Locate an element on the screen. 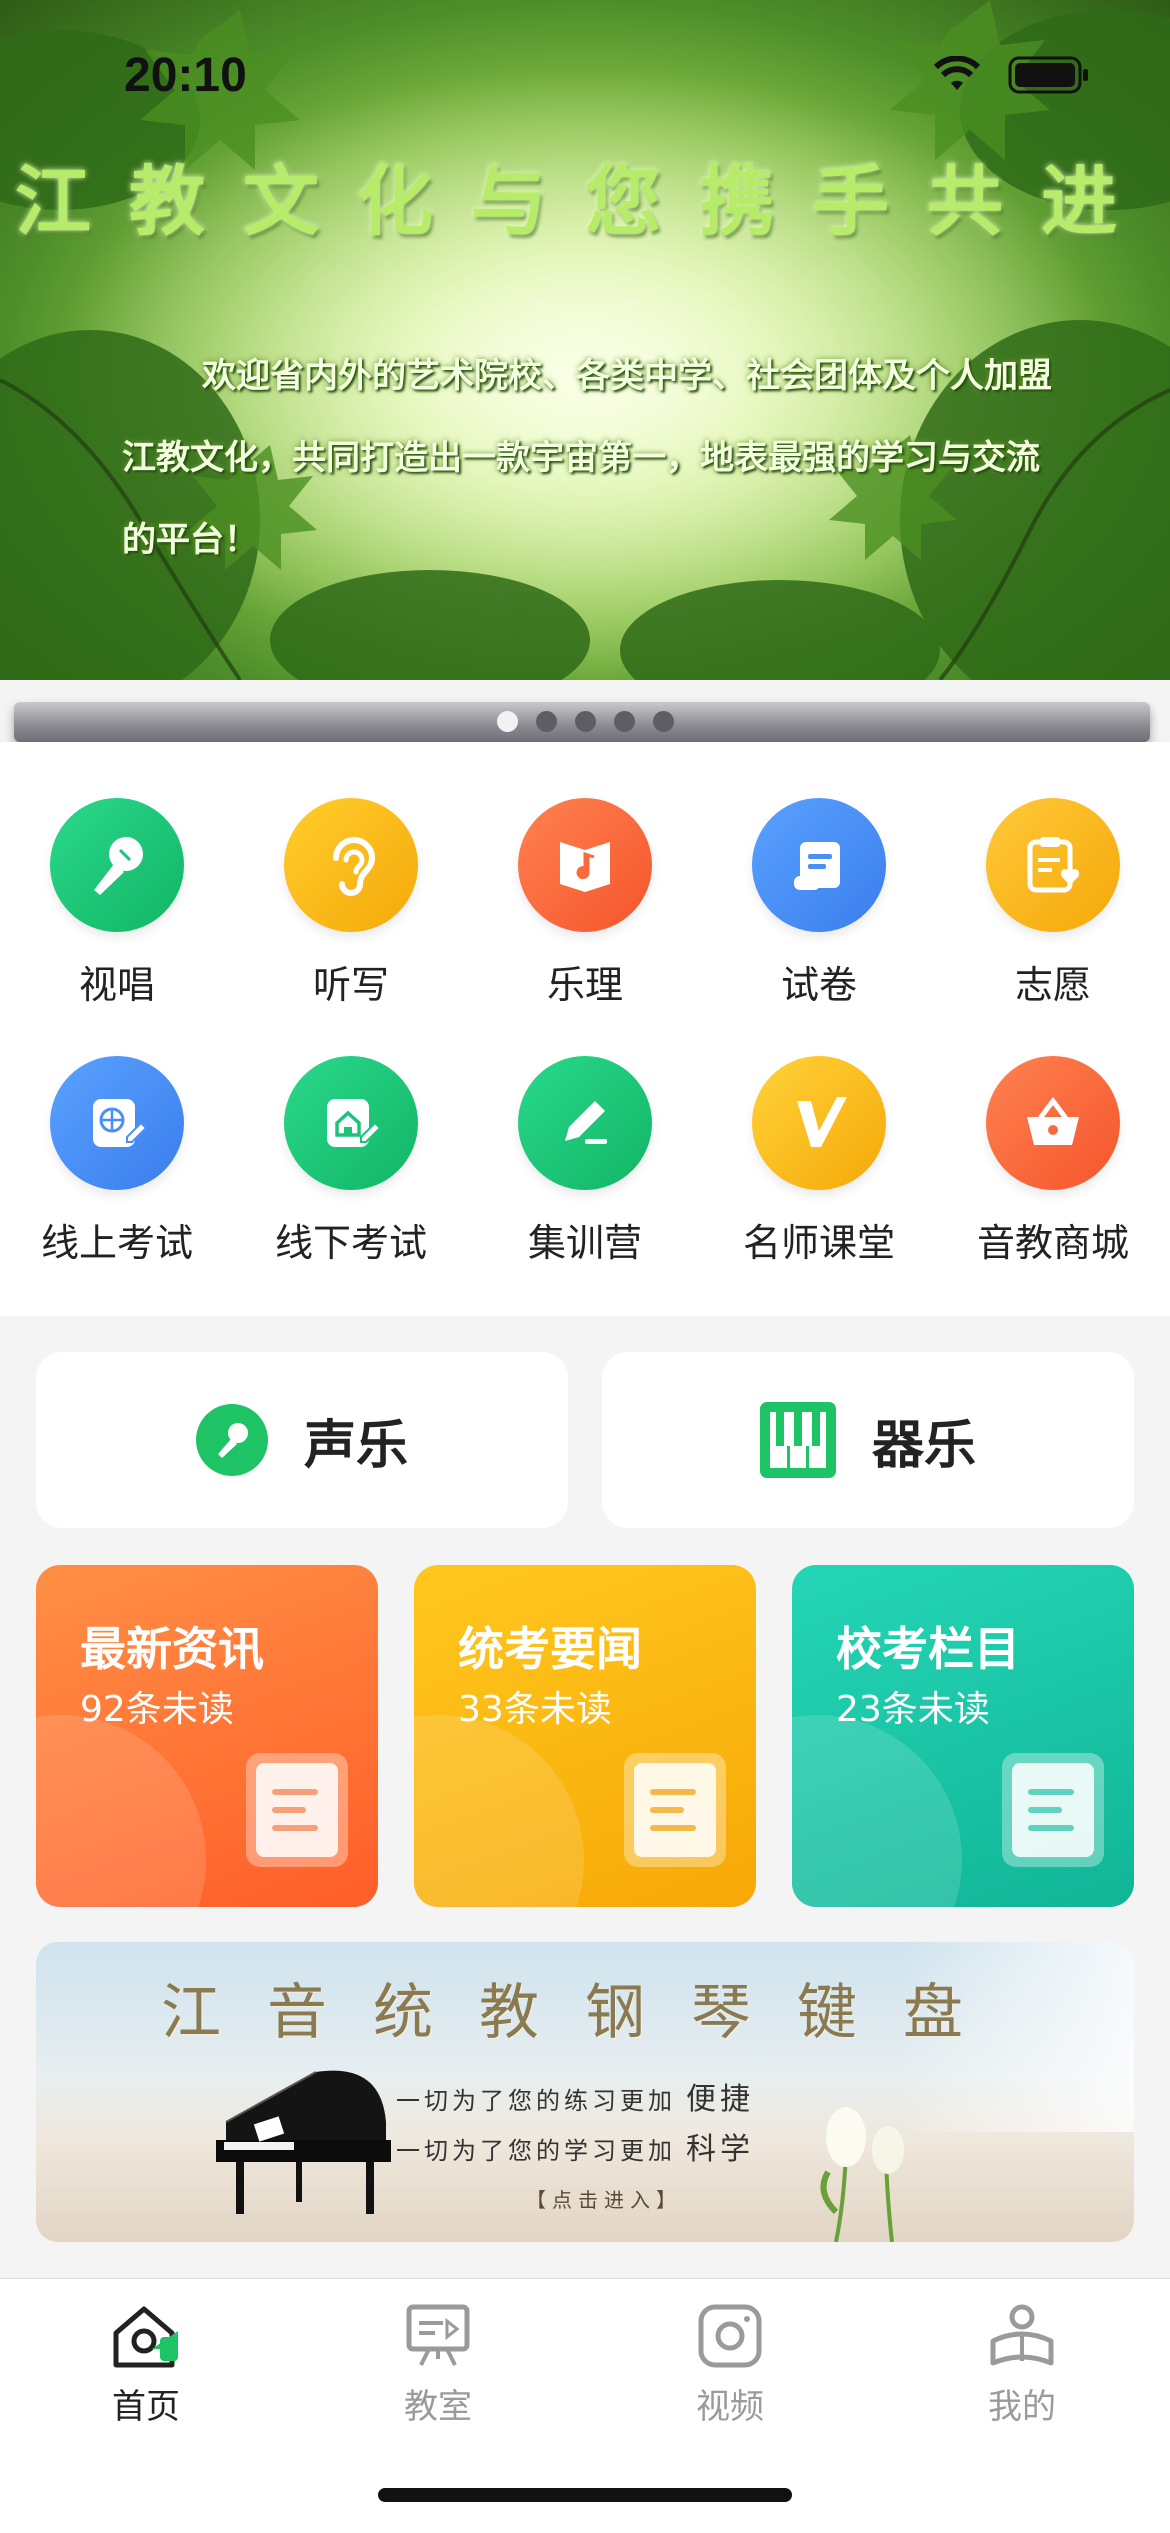 The height and width of the screenshot is (2533, 1170). basket-icon is located at coordinates (1053, 1120).